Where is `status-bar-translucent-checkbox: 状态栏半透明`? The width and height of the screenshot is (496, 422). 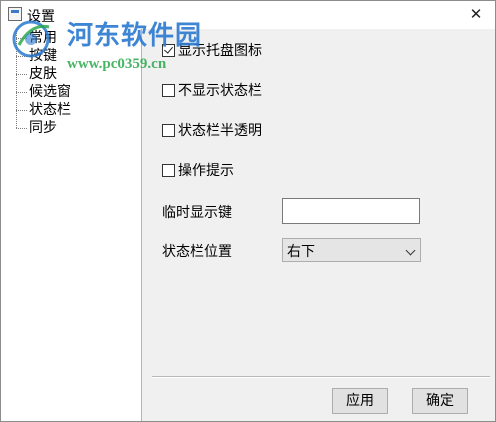 status-bar-translucent-checkbox: 状态栏半透明 is located at coordinates (212, 131).